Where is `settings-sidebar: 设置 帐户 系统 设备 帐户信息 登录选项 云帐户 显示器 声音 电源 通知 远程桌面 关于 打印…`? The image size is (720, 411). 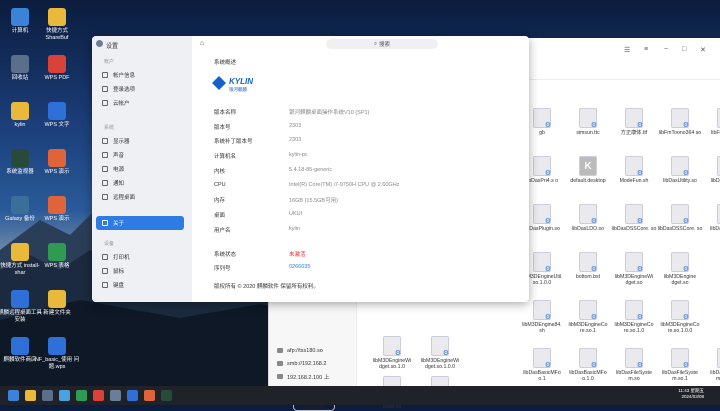
settings-sidebar: 设置 帐户 系统 设备 帐户信息 登录选项 云帐户 显示器 声音 电源 通知 远程桌面 关于 打印… is located at coordinates (142, 169).